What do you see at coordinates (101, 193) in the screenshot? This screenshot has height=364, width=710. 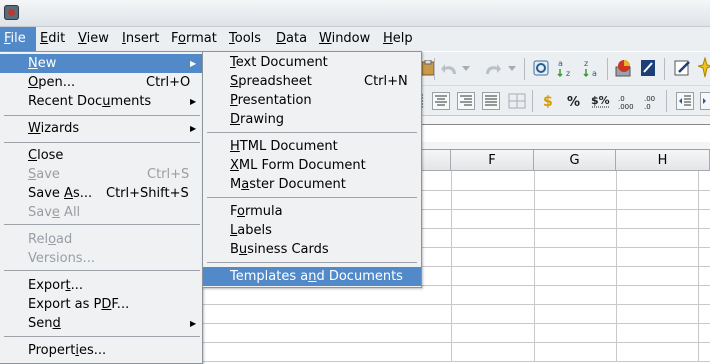 I see `file-menu-item-save-as: Save As...Ctrl+Shift+S` at bounding box center [101, 193].